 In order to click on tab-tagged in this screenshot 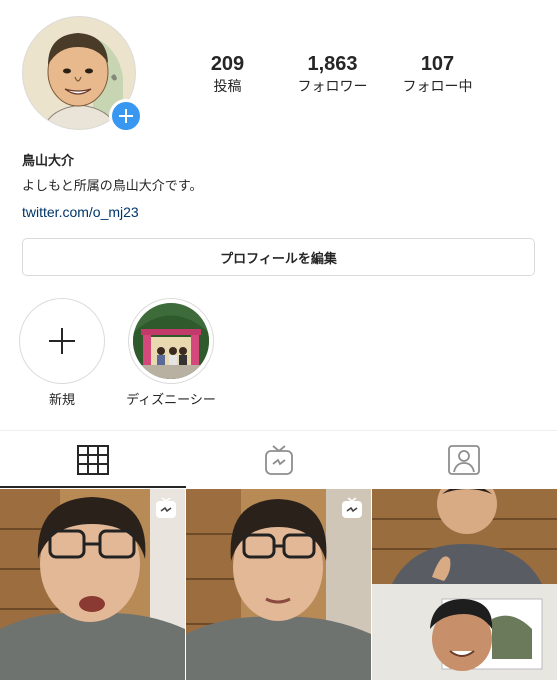, I will do `click(464, 459)`.